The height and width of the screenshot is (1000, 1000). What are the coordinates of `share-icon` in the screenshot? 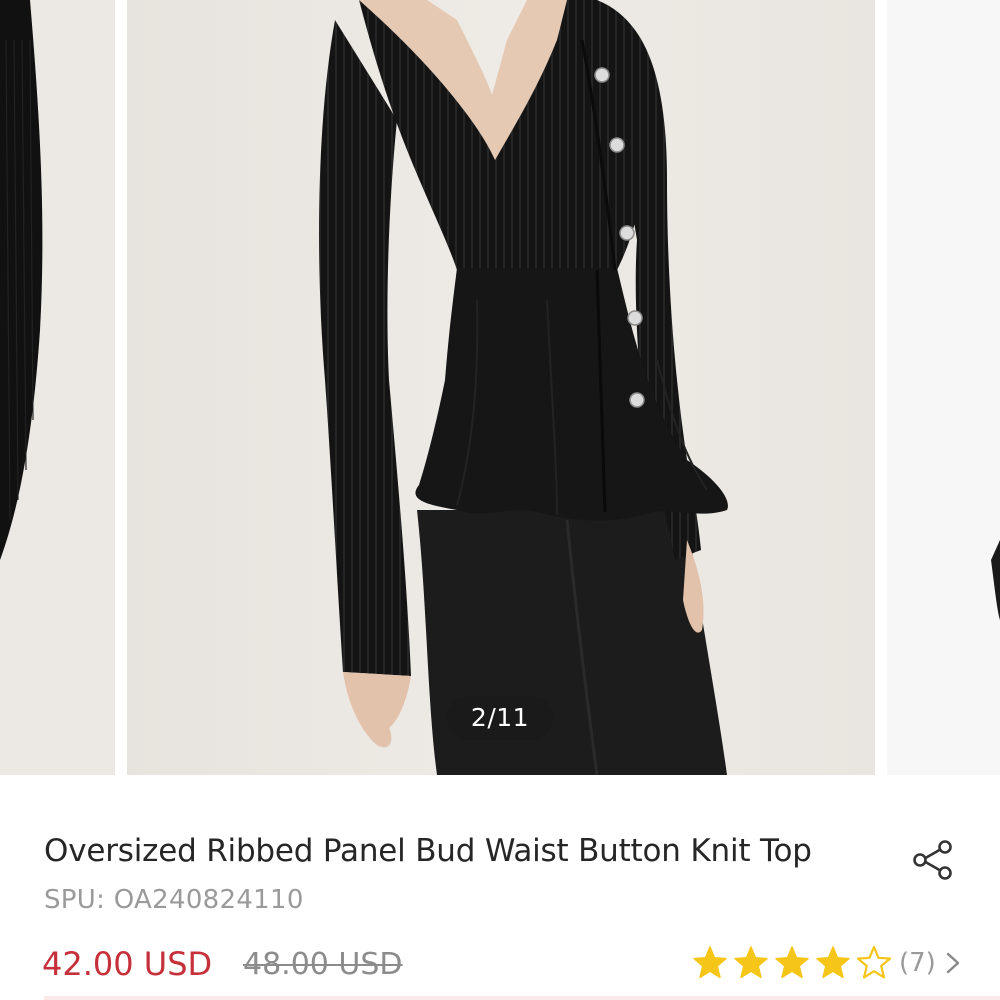 It's located at (932, 860).